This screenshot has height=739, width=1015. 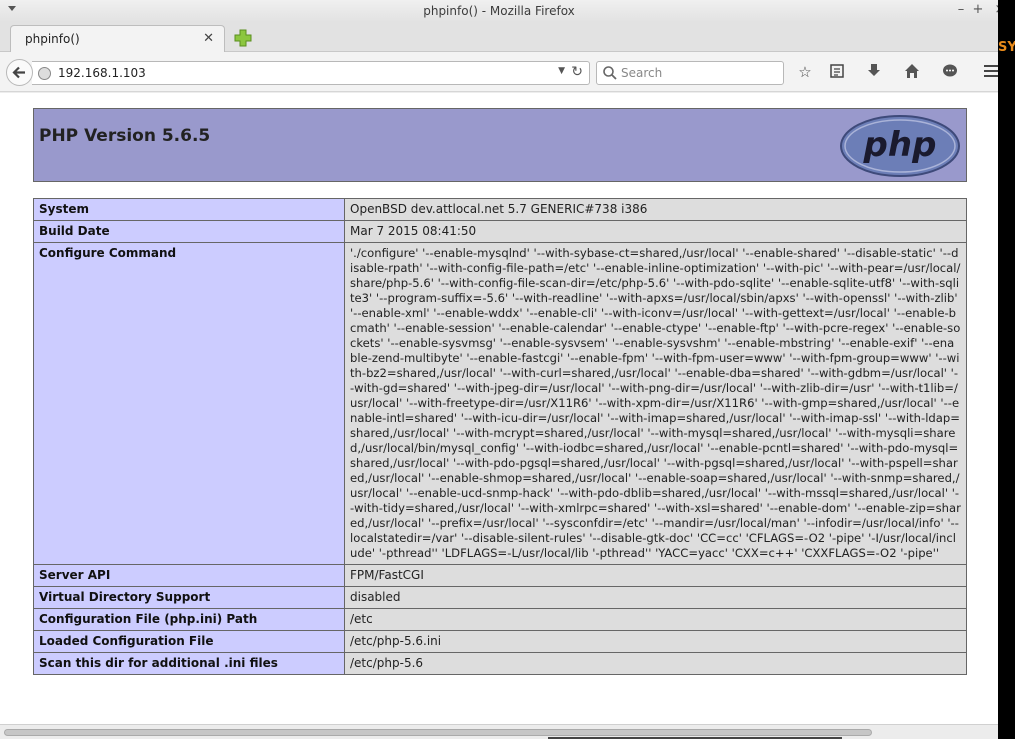 I want to click on tab-bar: phpinfo() ✕, so click(x=499, y=37).